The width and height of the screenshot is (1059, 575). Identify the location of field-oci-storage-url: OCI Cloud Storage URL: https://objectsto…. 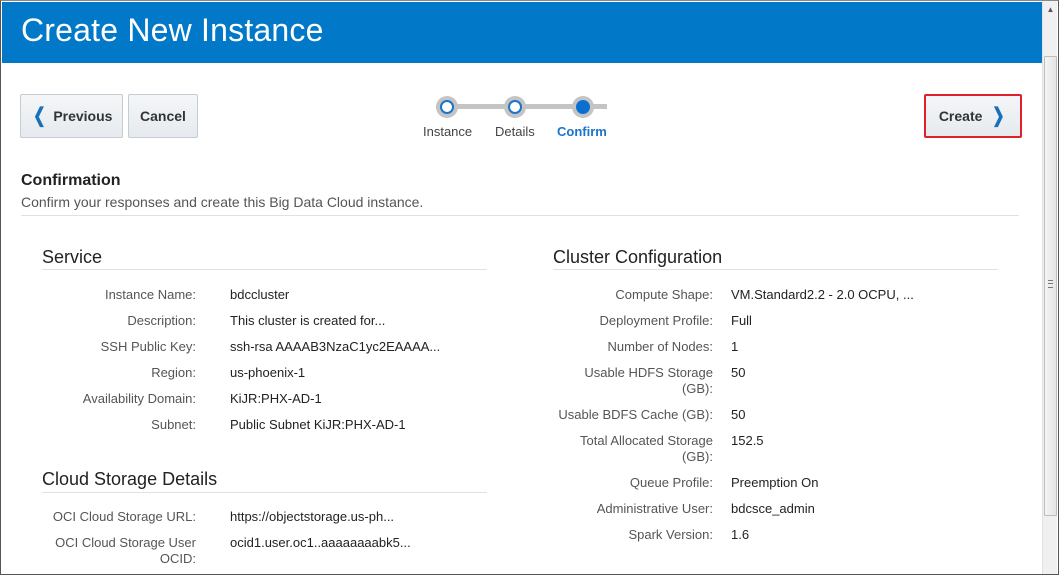
(212, 517).